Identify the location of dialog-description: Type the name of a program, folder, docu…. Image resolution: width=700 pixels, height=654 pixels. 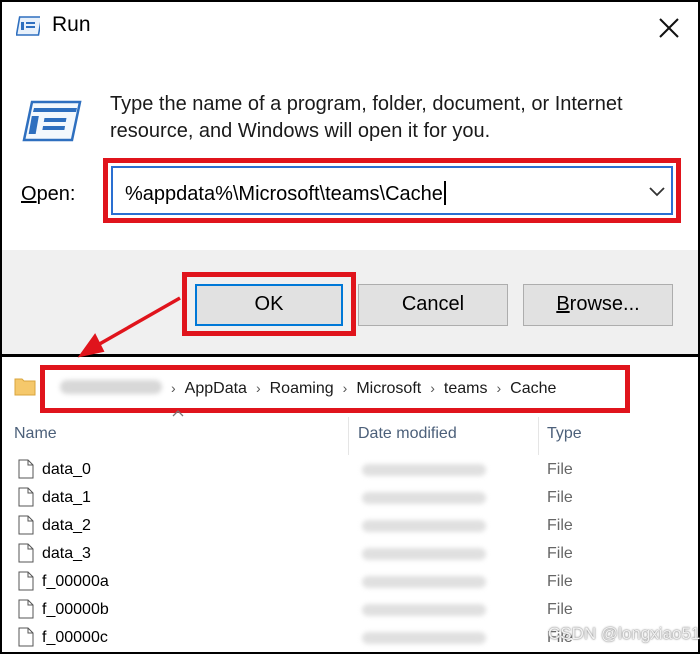
(366, 117).